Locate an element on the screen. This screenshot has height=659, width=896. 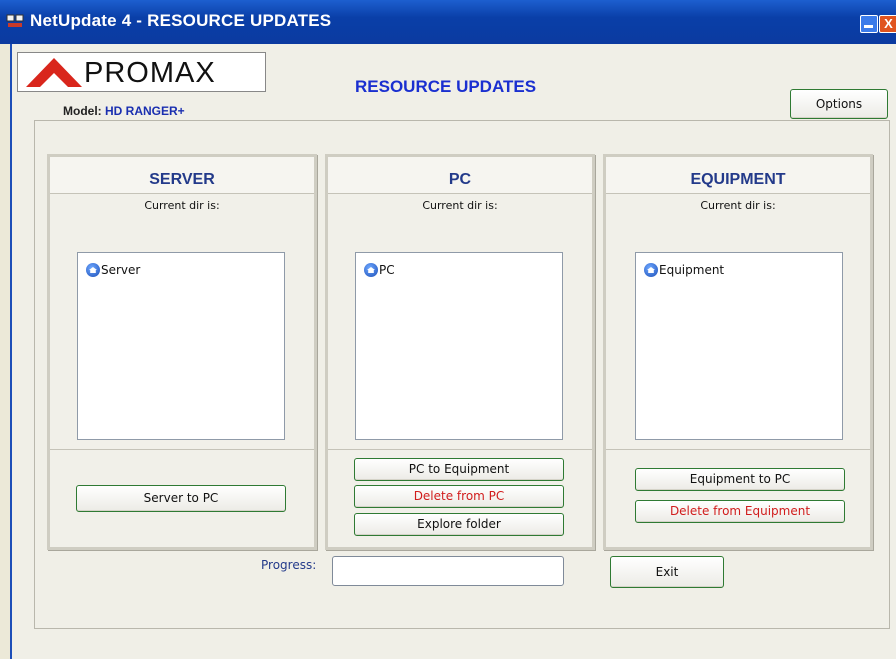
equipment-panel-header: EQUIPMENT is located at coordinates (738, 175).